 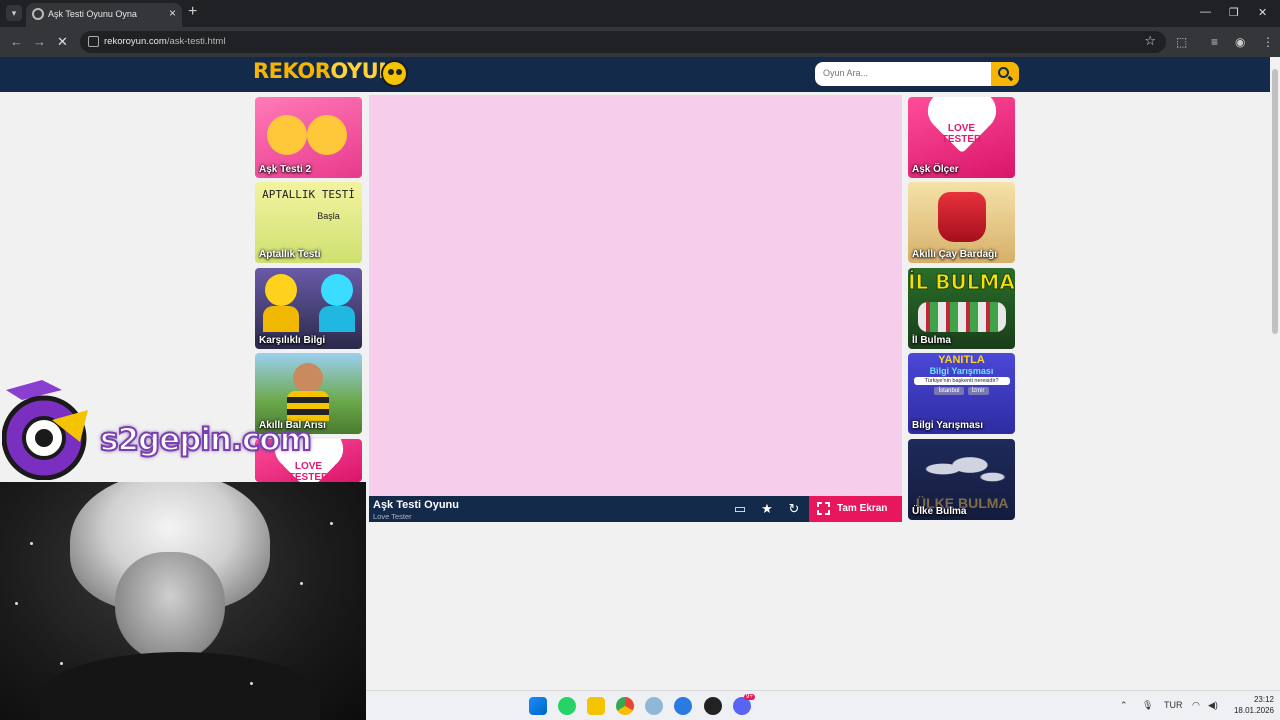 I want to click on fullscreen-button: Tam Ekran, so click(x=855, y=509).